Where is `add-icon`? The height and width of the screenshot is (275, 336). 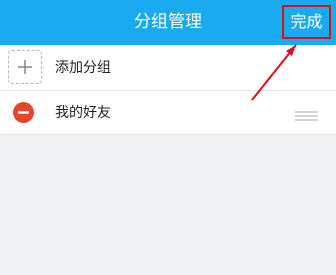 add-icon is located at coordinates (25, 67).